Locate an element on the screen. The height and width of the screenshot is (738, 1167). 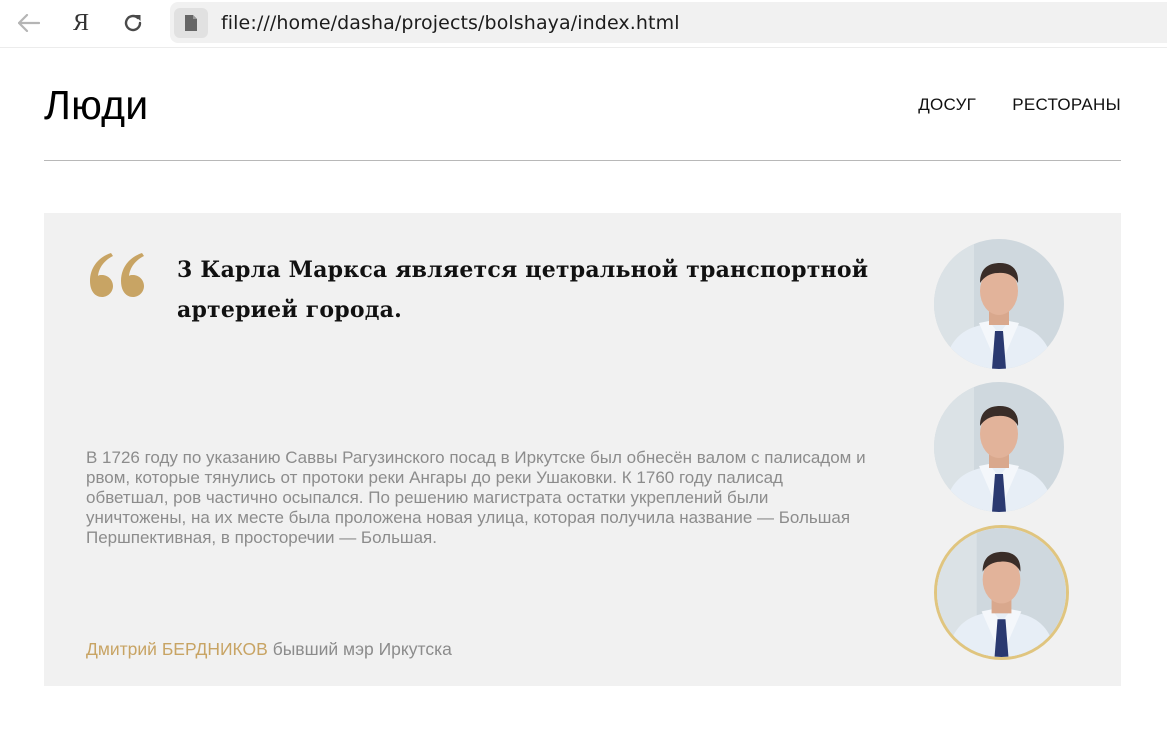
header-divider is located at coordinates (582, 160).